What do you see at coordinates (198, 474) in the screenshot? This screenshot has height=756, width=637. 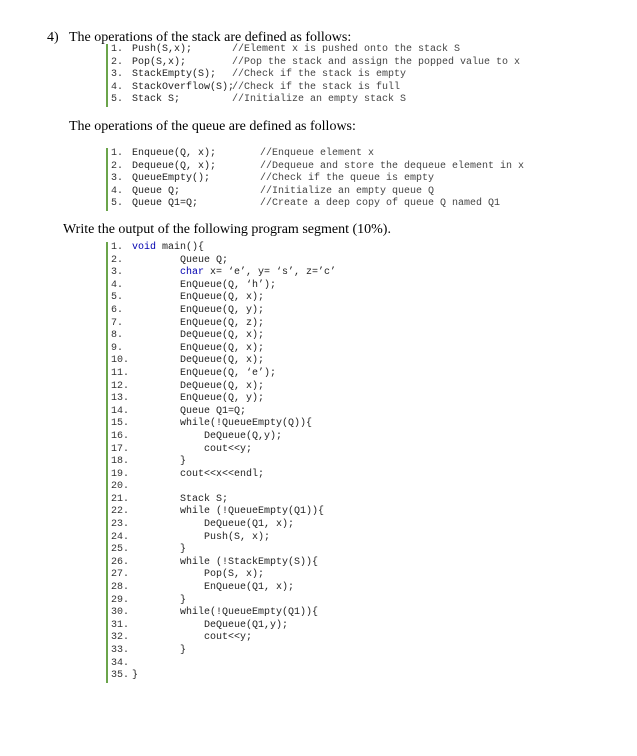 I see `code-statement: cout<<x<<endl;` at bounding box center [198, 474].